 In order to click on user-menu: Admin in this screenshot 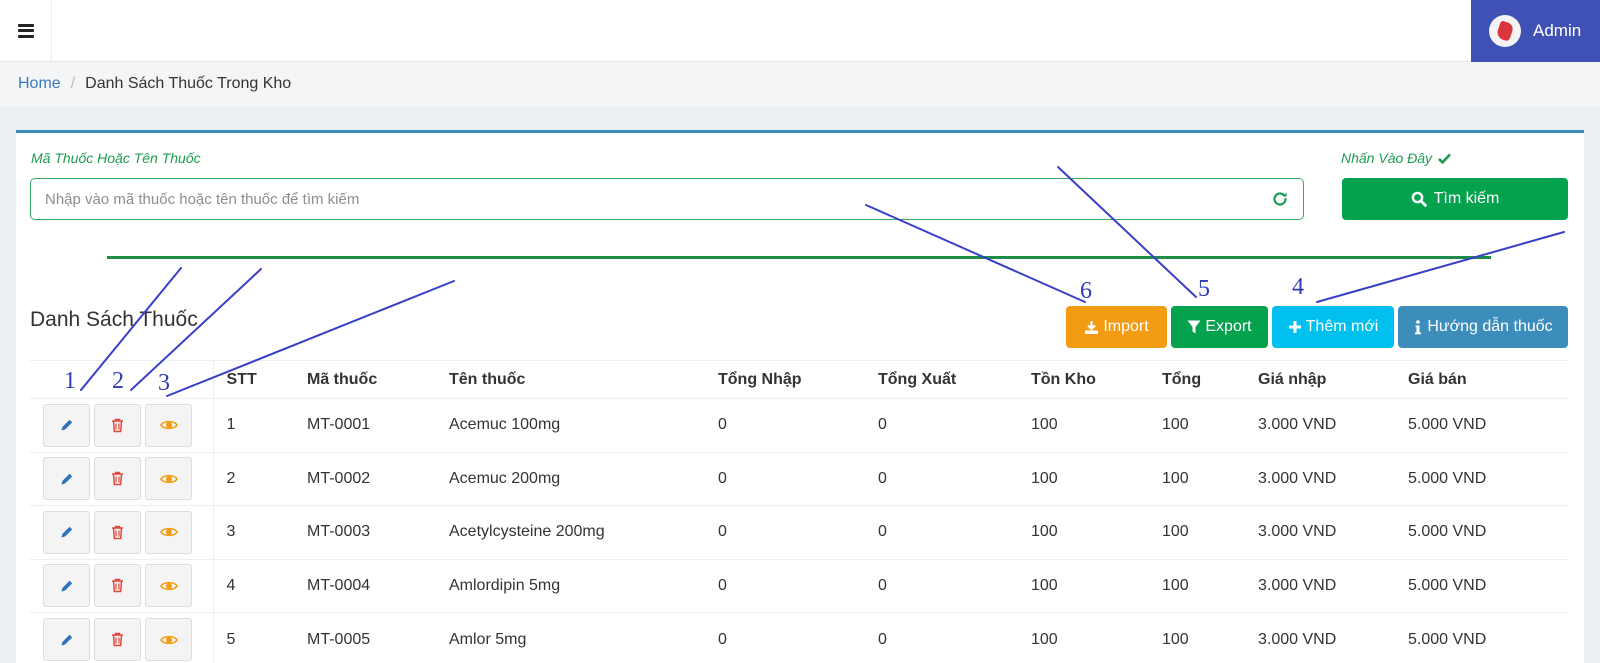, I will do `click(1535, 31)`.